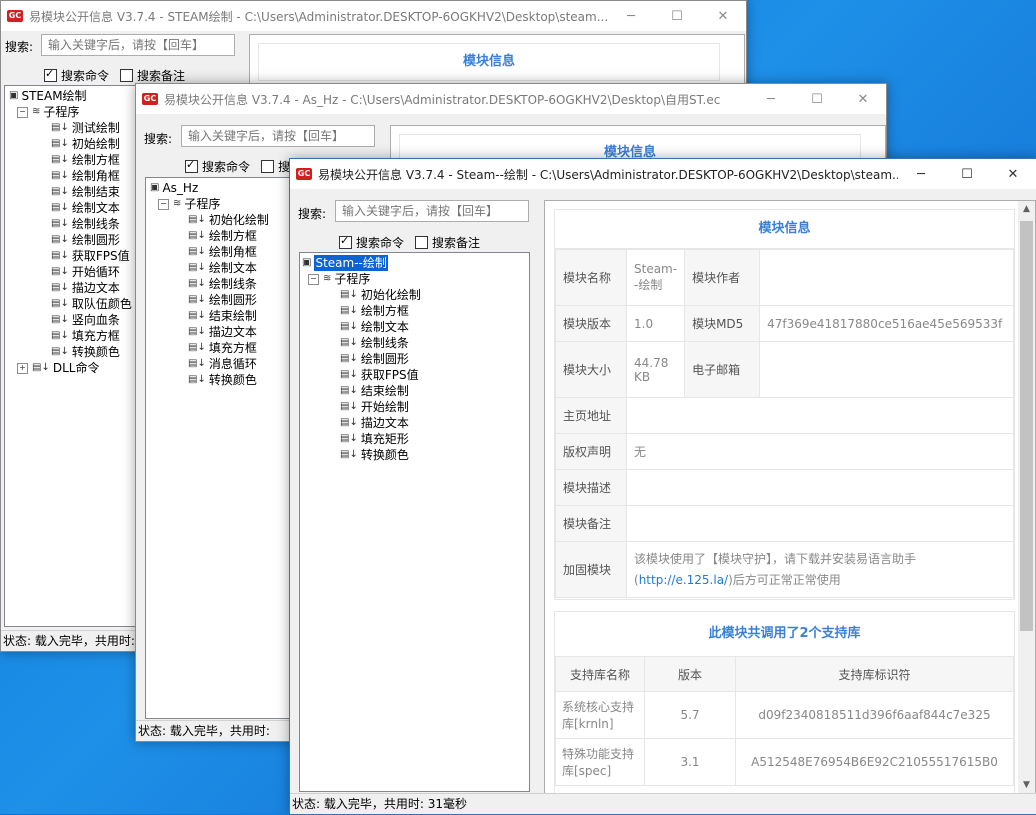 The height and width of the screenshot is (815, 1036). What do you see at coordinates (820, 451) in the screenshot?
I see `copyright-value: 无` at bounding box center [820, 451].